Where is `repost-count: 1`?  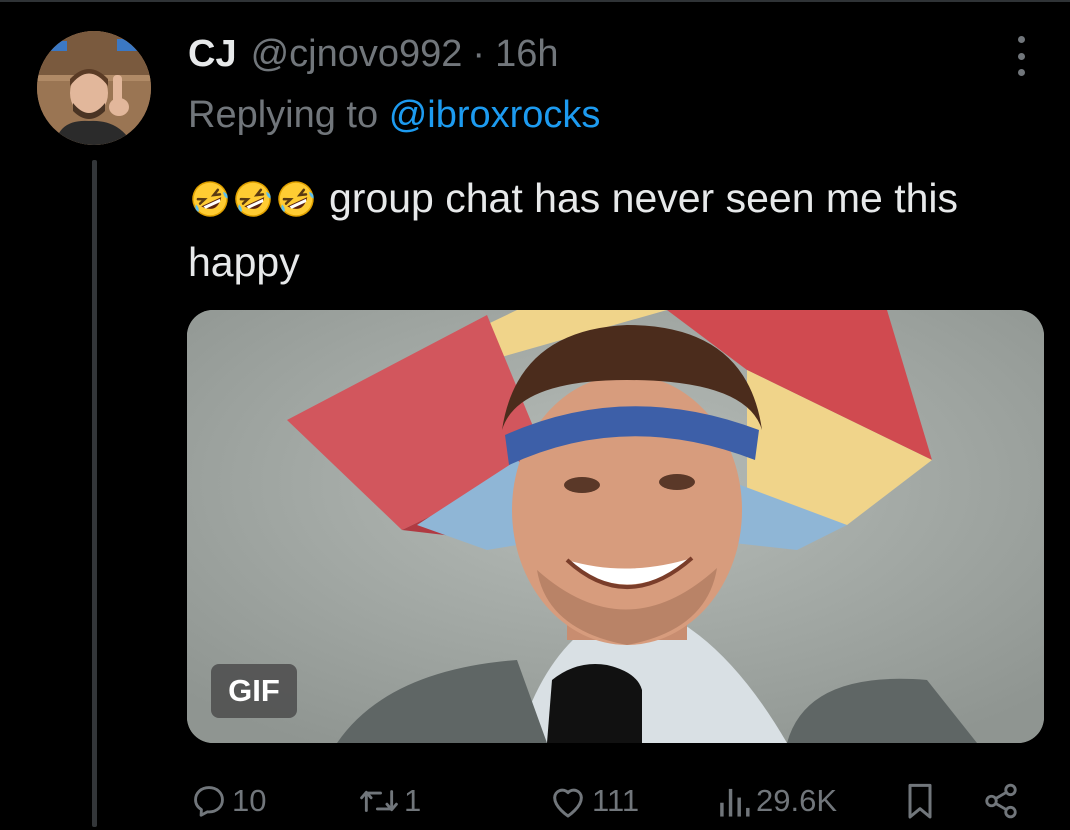
repost-count: 1 is located at coordinates (413, 800).